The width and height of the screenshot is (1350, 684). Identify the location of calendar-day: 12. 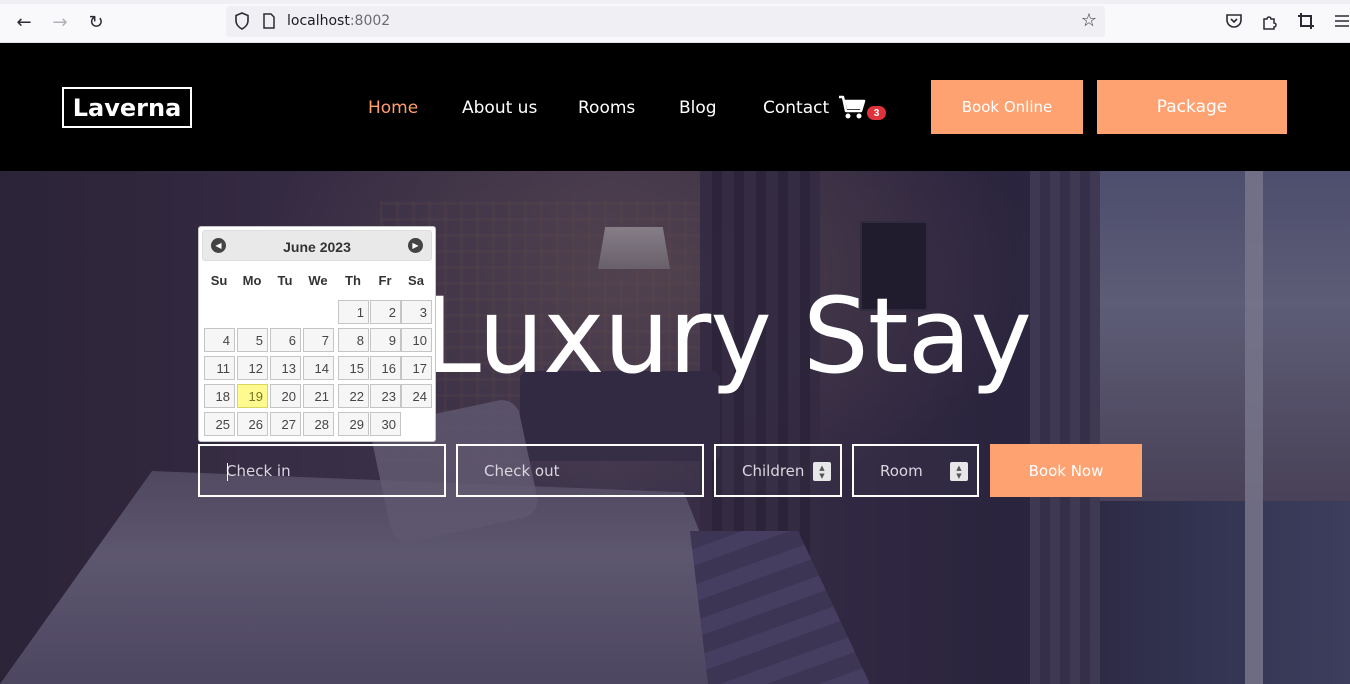
(252, 368).